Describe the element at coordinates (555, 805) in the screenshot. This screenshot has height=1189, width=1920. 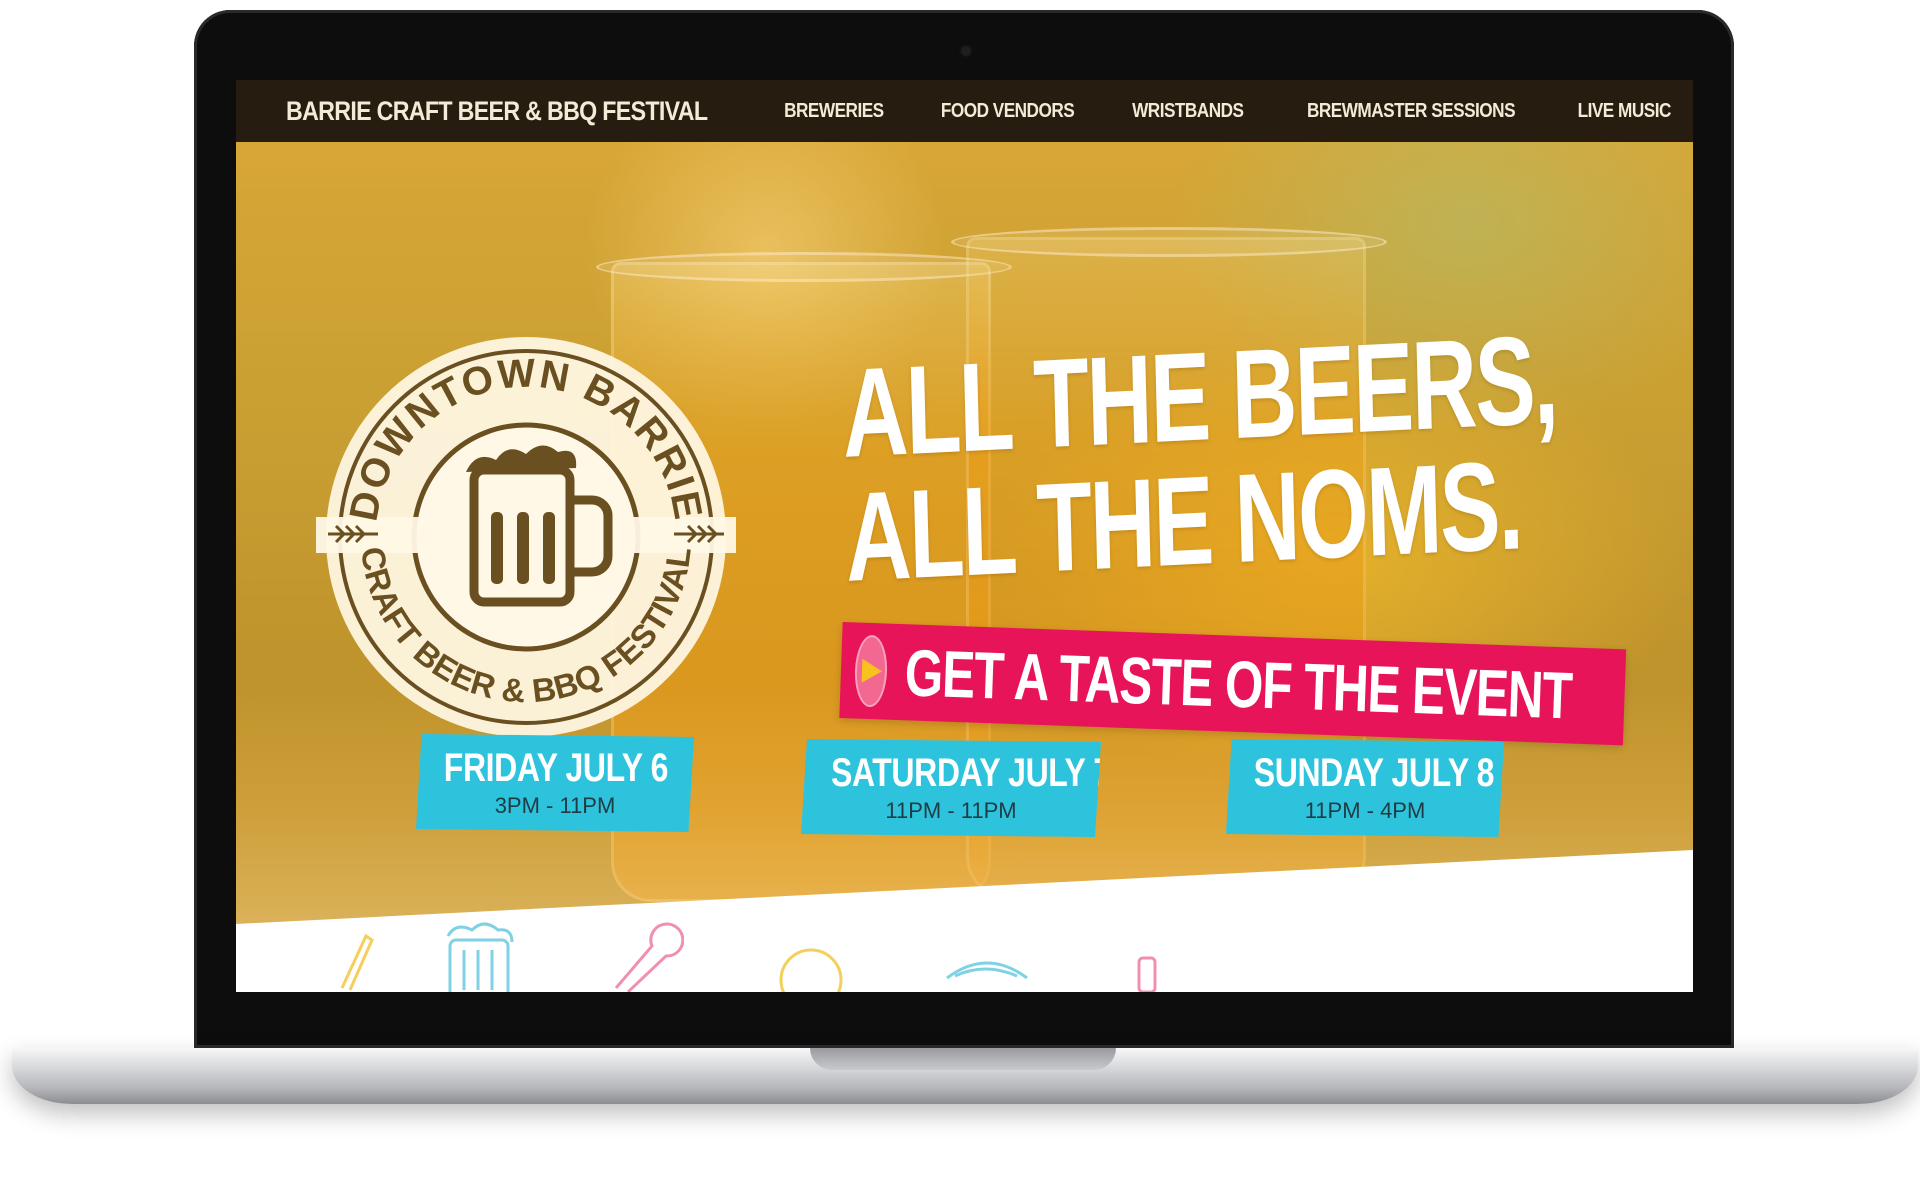
I see `date-time: 3PM - 11PM` at that location.